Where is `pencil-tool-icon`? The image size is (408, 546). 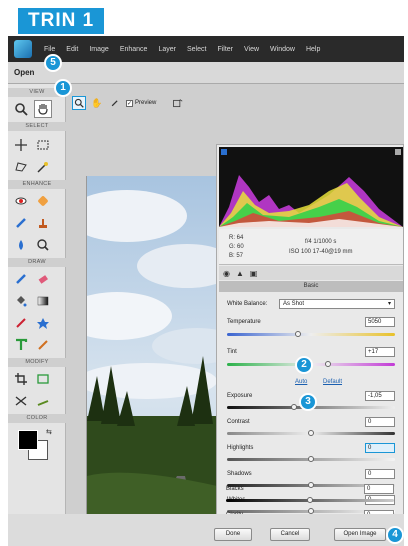
pencil-tool-icon is located at coordinates (43, 345).